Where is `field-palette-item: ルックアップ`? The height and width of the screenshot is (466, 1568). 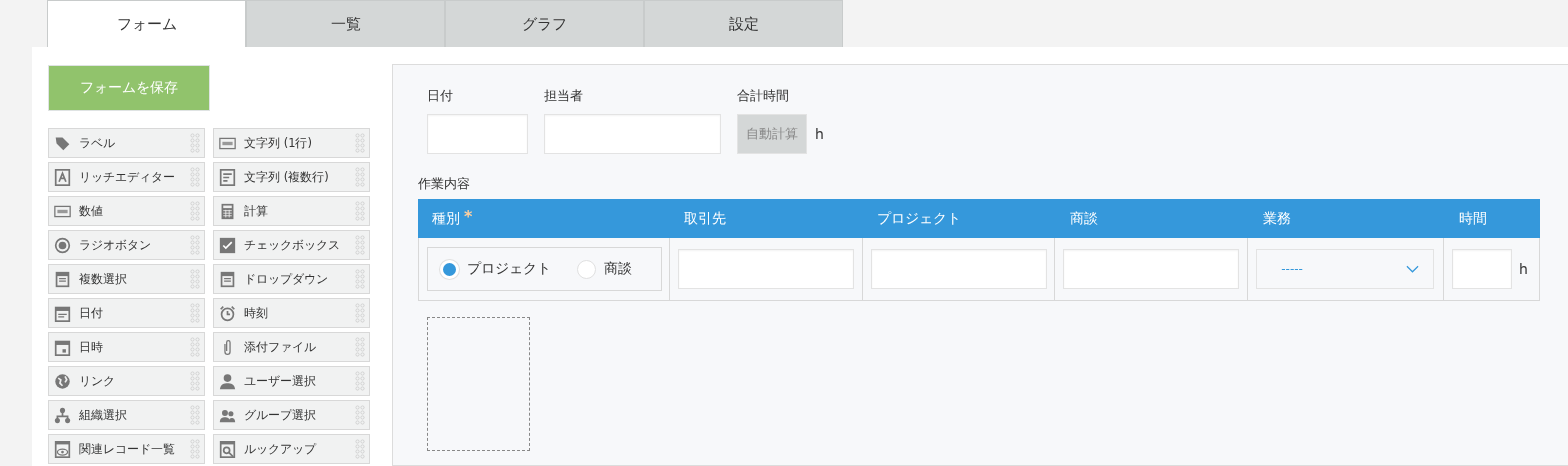 field-palette-item: ルックアップ is located at coordinates (291, 449).